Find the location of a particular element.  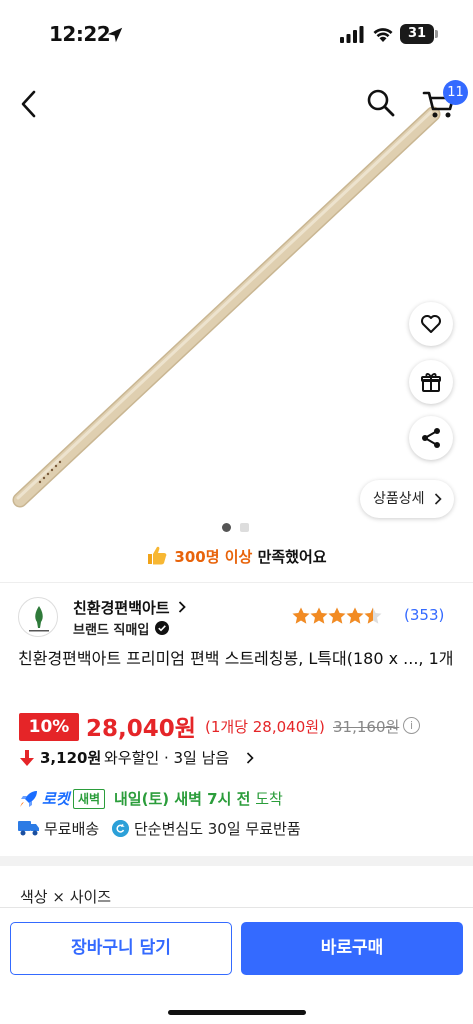

status-time: 12:22 is located at coordinates (80, 34).